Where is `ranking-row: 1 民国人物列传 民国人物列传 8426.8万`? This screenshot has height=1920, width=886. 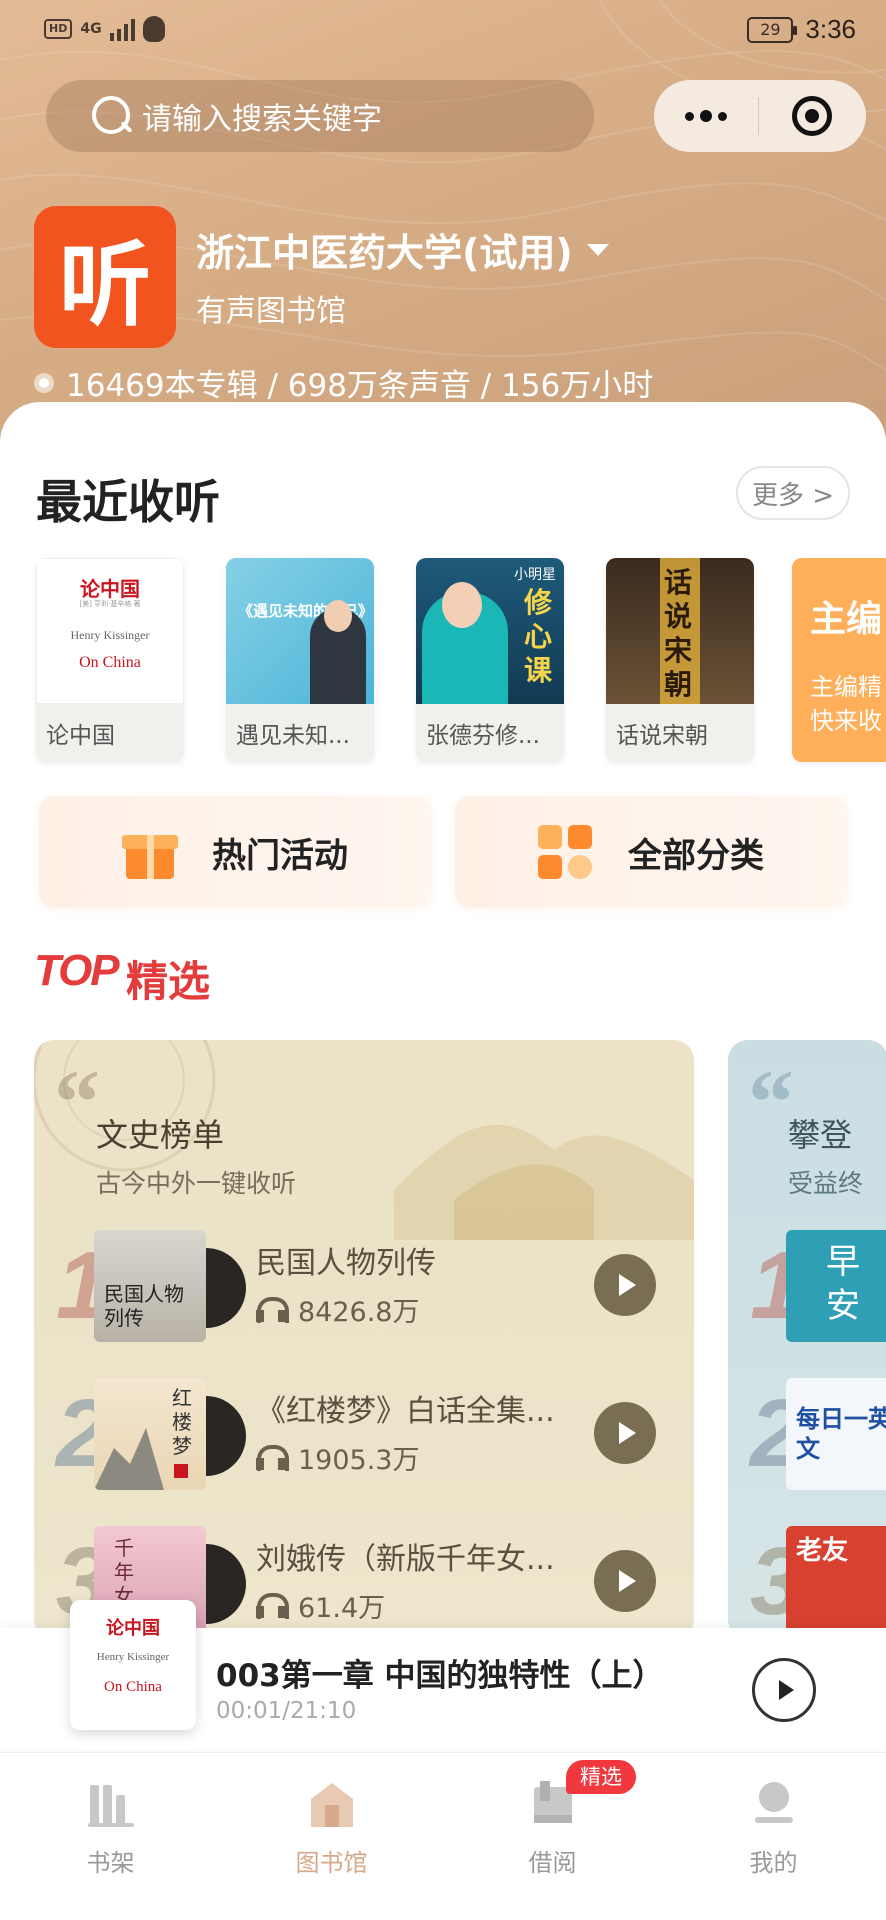 ranking-row: 1 民国人物列传 民国人物列传 8426.8万 is located at coordinates (364, 1290).